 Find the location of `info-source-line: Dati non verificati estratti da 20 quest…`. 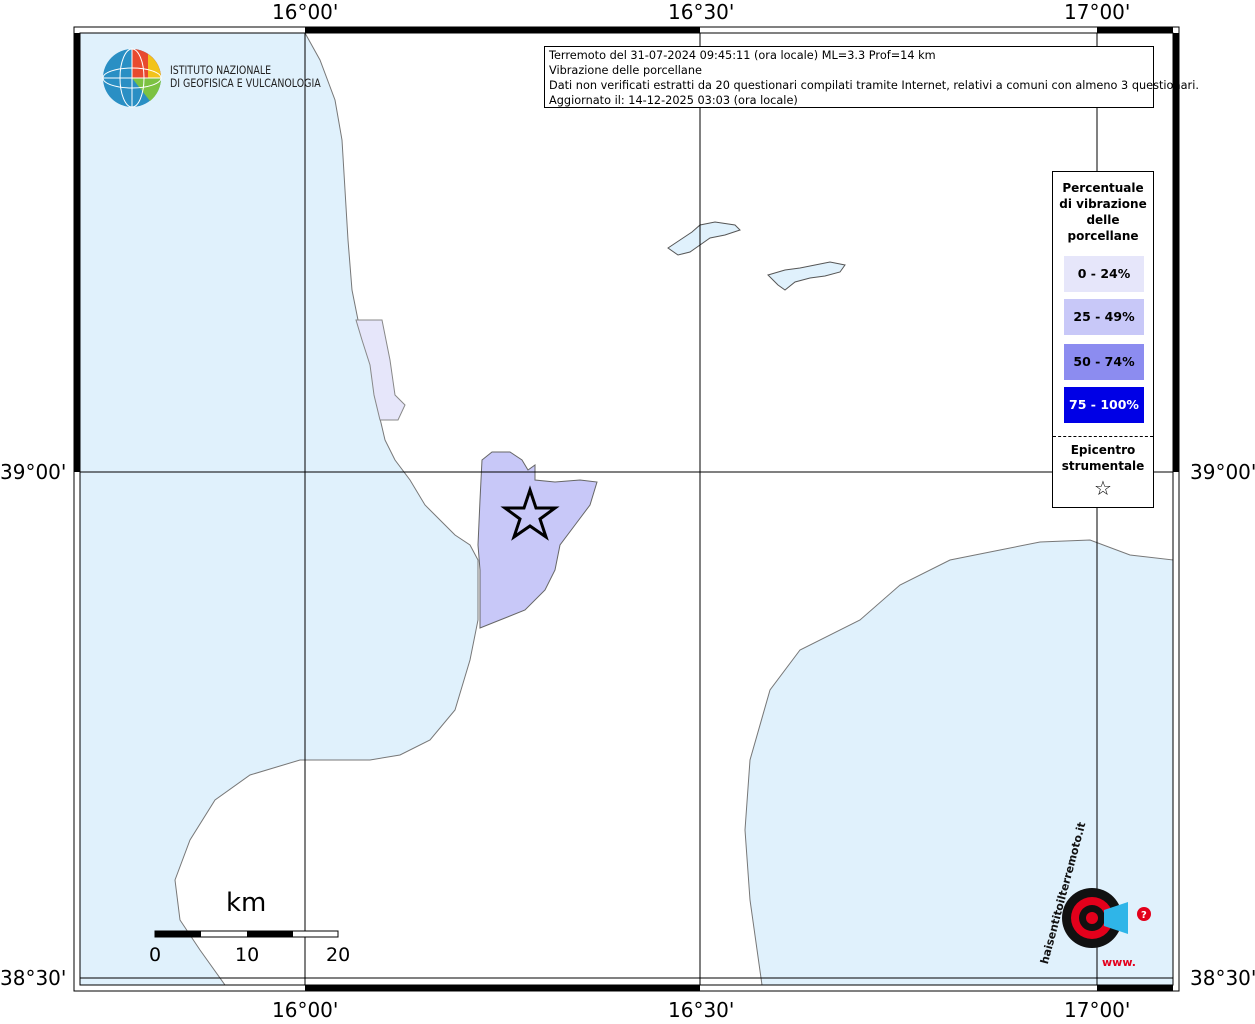

info-source-line: Dati non verificati estratti da 20 quest… is located at coordinates (874, 85).